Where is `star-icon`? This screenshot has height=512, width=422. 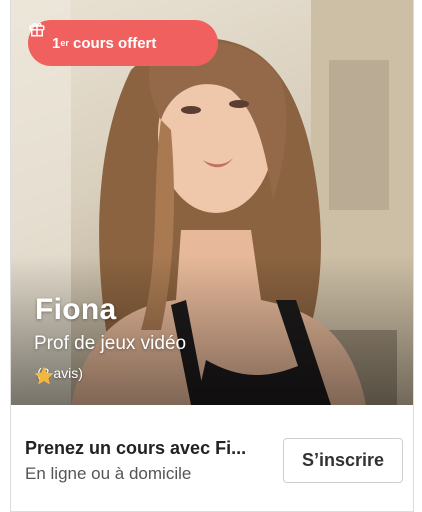
star-icon is located at coordinates (44, 375).